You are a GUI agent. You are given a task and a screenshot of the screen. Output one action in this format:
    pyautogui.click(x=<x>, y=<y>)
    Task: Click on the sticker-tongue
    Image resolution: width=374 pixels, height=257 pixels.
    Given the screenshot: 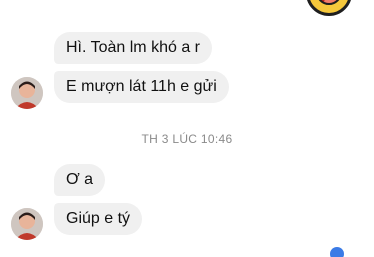 What is the action you would take?
    pyautogui.click(x=331, y=1)
    